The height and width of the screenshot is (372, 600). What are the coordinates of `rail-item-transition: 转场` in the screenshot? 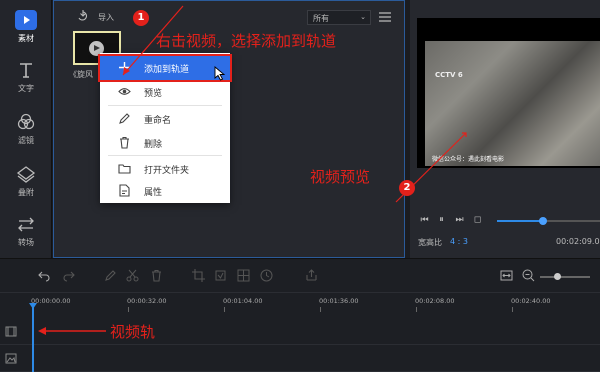 It's located at (26, 231).